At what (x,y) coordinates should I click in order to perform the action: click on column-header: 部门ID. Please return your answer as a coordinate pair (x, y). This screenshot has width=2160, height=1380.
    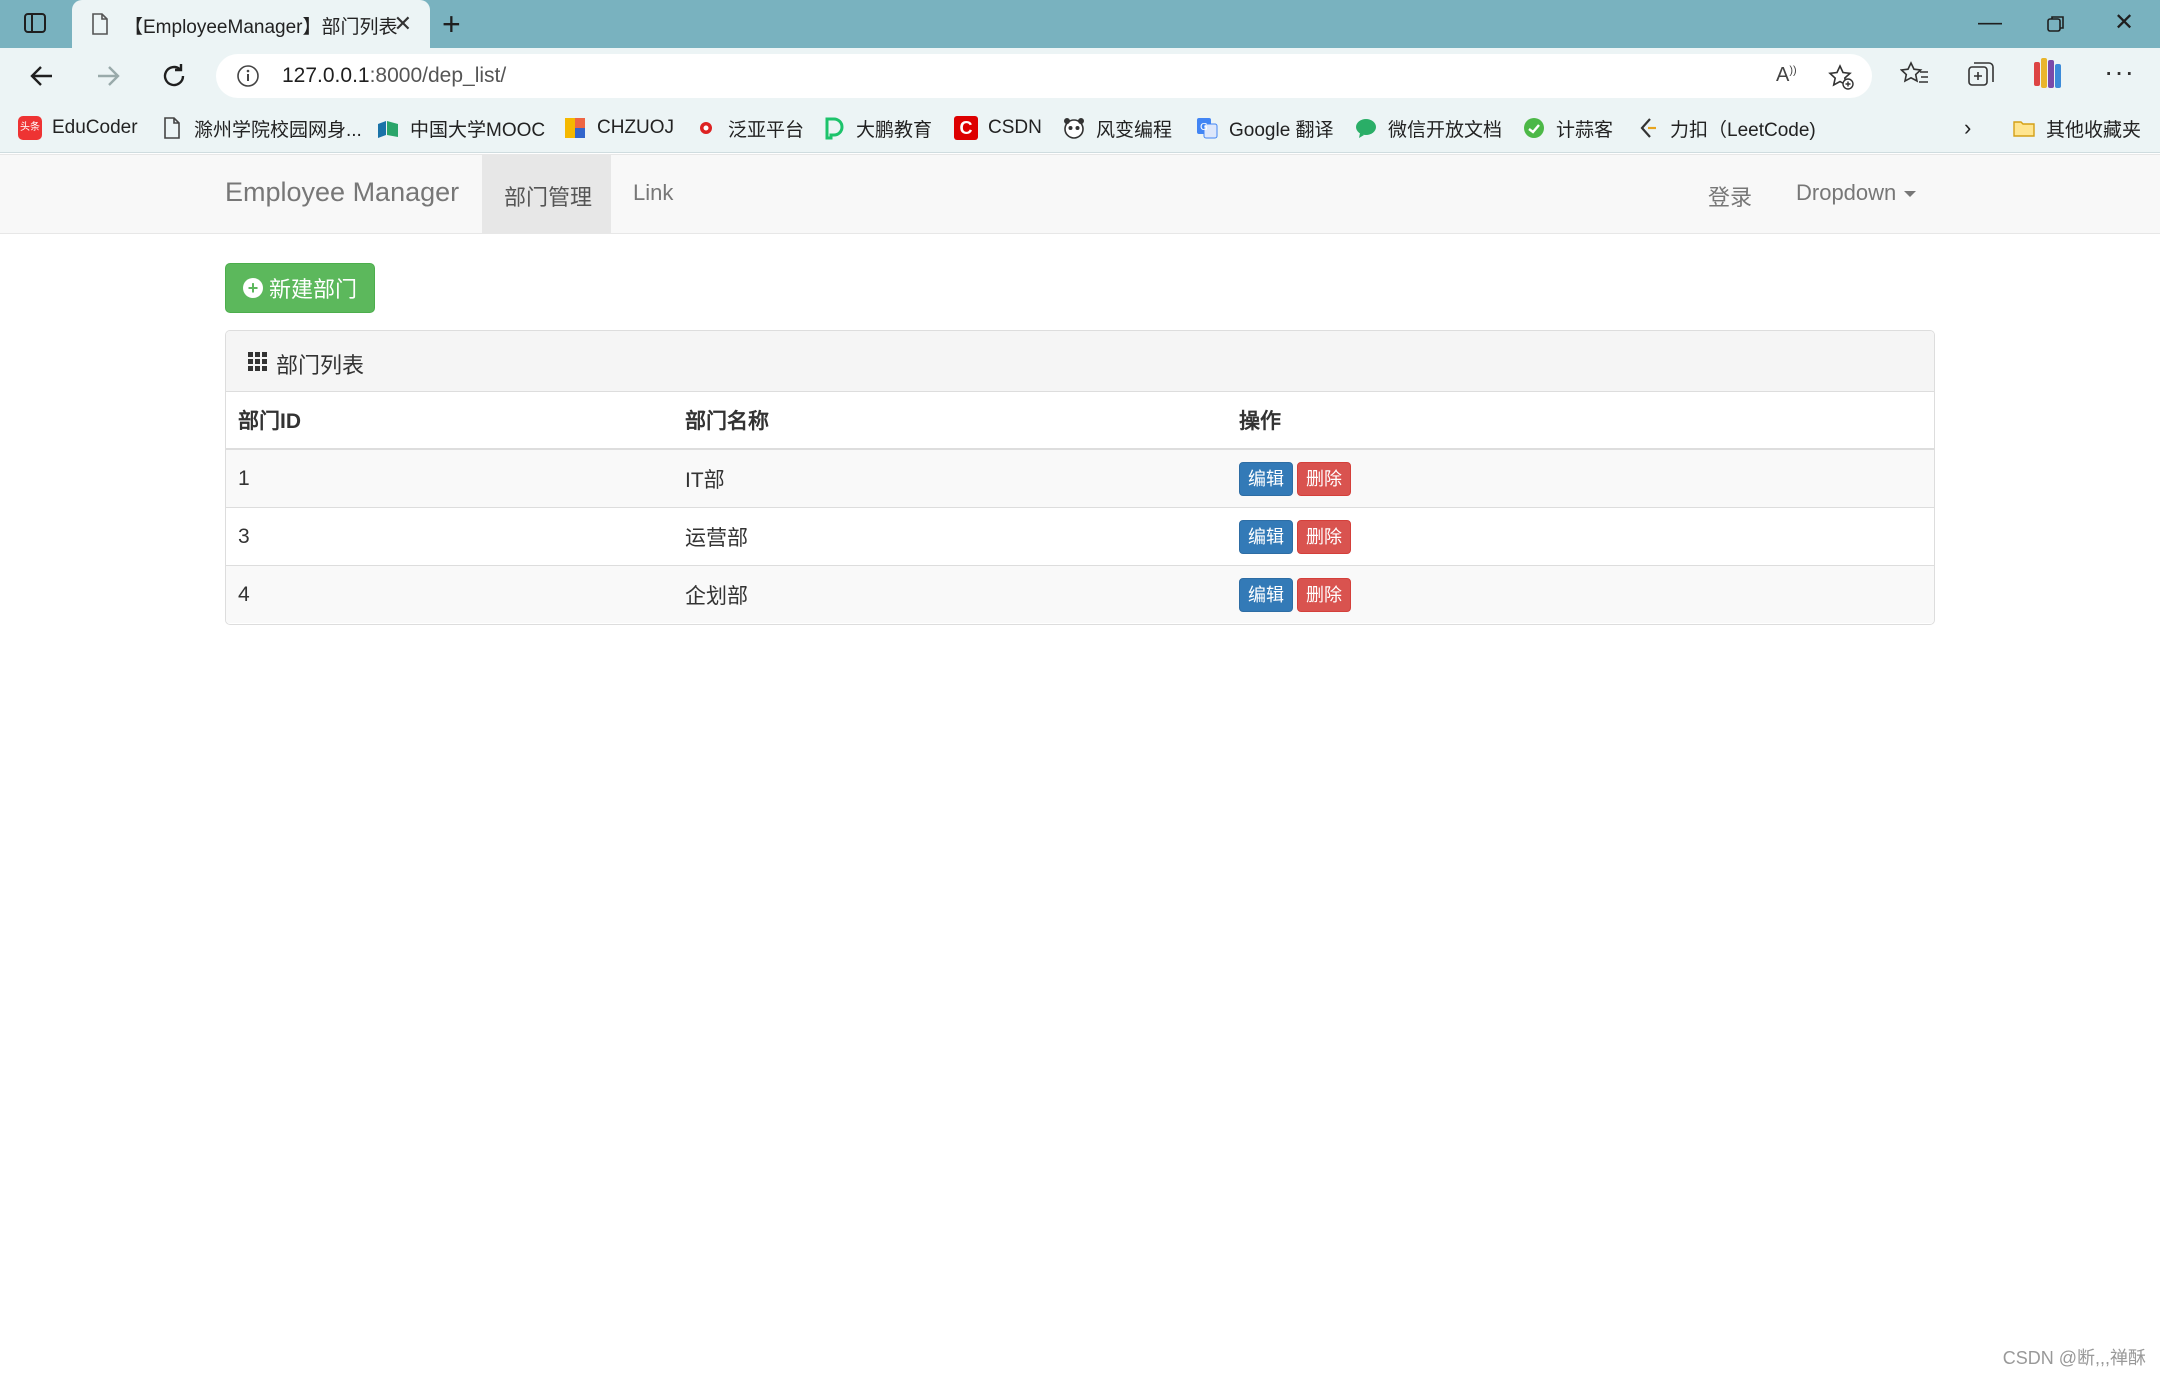
    Looking at the image, I should click on (449, 421).